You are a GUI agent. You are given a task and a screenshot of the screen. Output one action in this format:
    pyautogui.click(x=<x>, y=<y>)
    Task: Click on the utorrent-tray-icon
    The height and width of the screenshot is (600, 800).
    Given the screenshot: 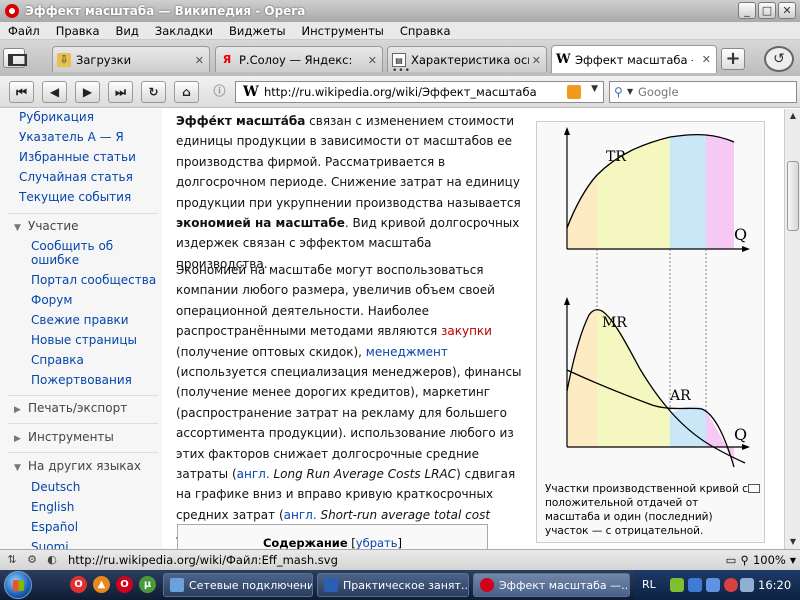 What is the action you would take?
    pyautogui.click(x=677, y=585)
    